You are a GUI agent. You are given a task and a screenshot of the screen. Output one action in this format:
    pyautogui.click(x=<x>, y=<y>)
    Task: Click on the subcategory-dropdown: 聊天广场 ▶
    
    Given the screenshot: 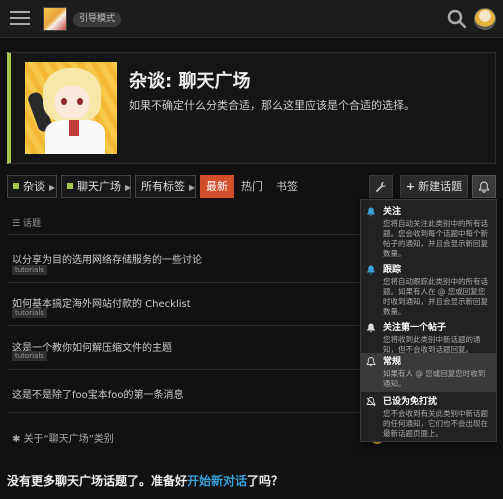 What is the action you would take?
    pyautogui.click(x=96, y=186)
    